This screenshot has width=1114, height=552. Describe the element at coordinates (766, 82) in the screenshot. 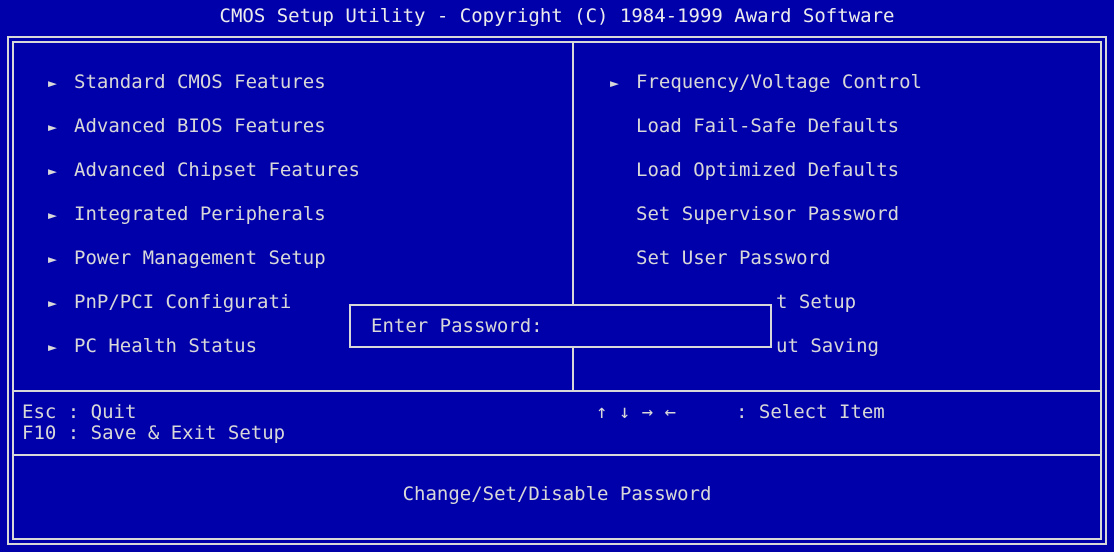

I see `menu-item-frequency-voltage-control: ► Frequency/Voltage Control` at that location.